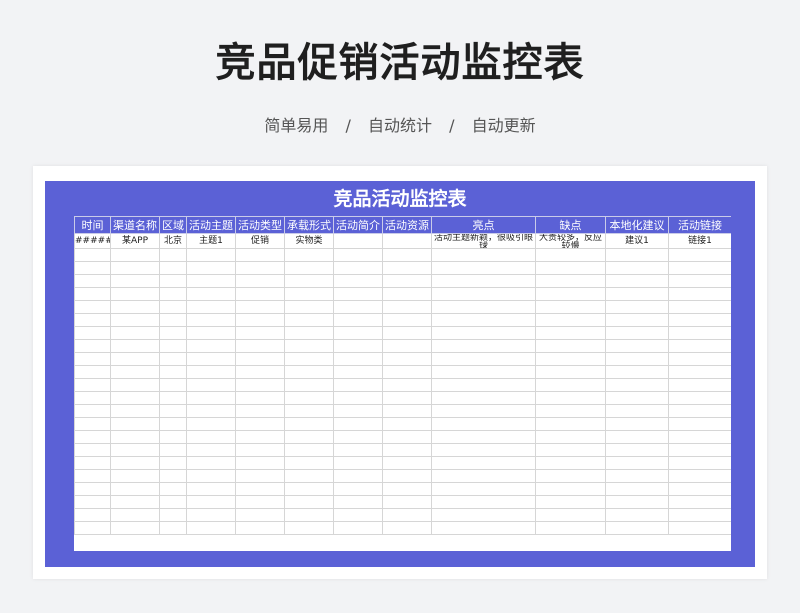  What do you see at coordinates (483, 225) in the screenshot?
I see `column-header: 亮点` at bounding box center [483, 225].